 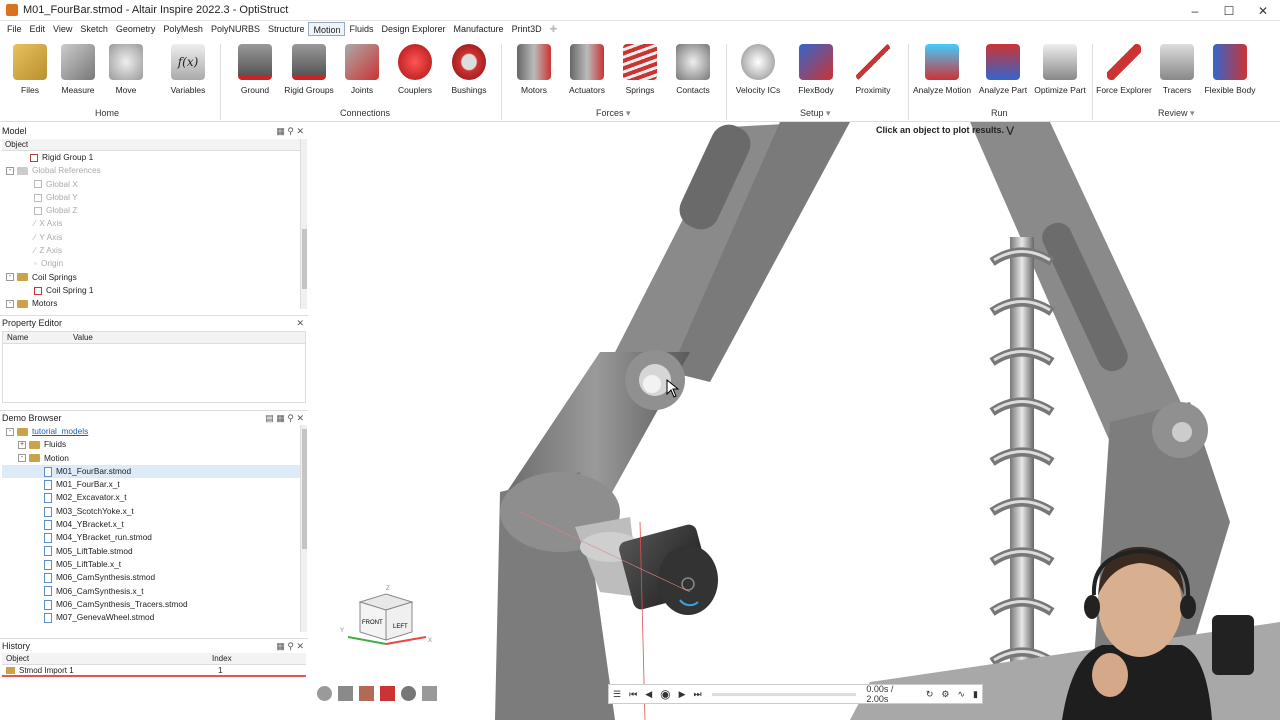 What do you see at coordinates (183, 29) in the screenshot?
I see `menu-polymesh: PolyMesh` at bounding box center [183, 29].